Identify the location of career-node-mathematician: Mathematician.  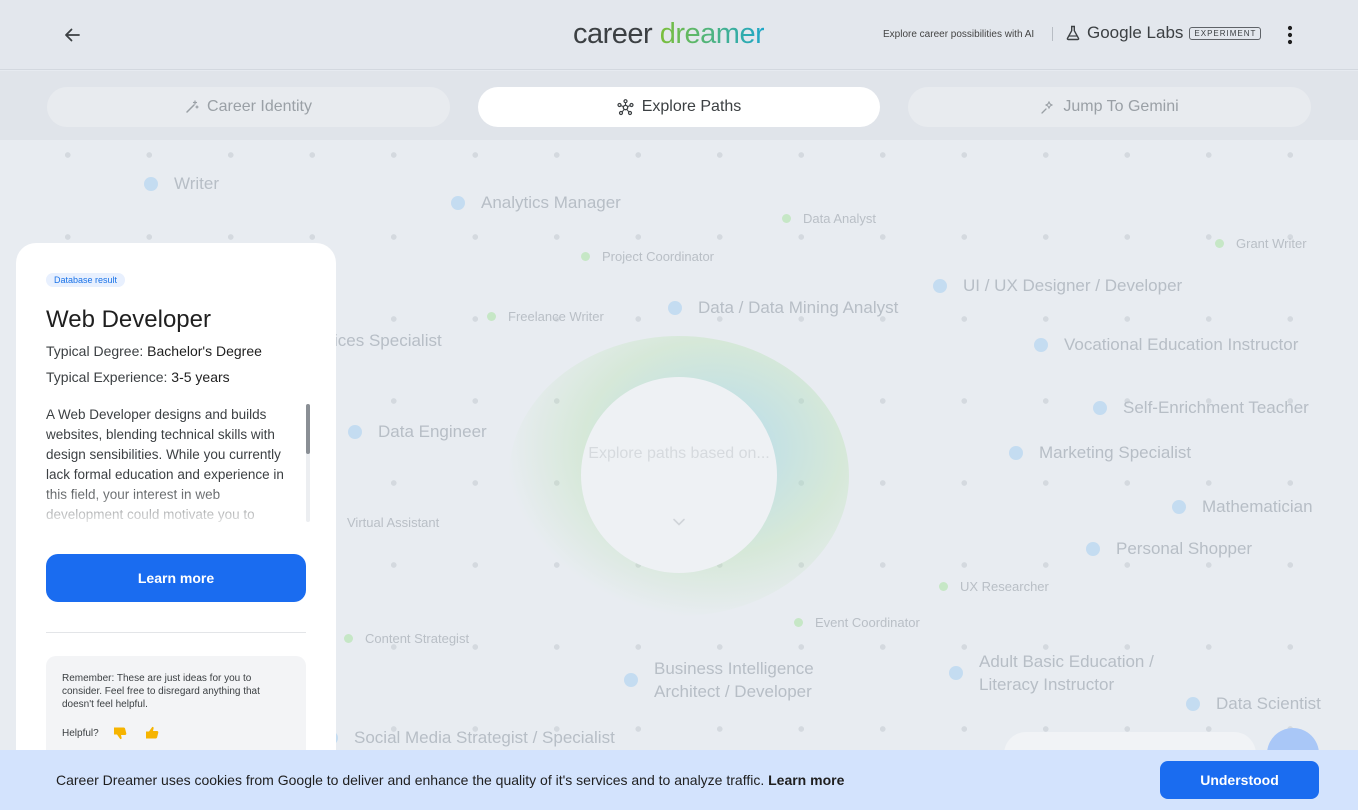
(1242, 507).